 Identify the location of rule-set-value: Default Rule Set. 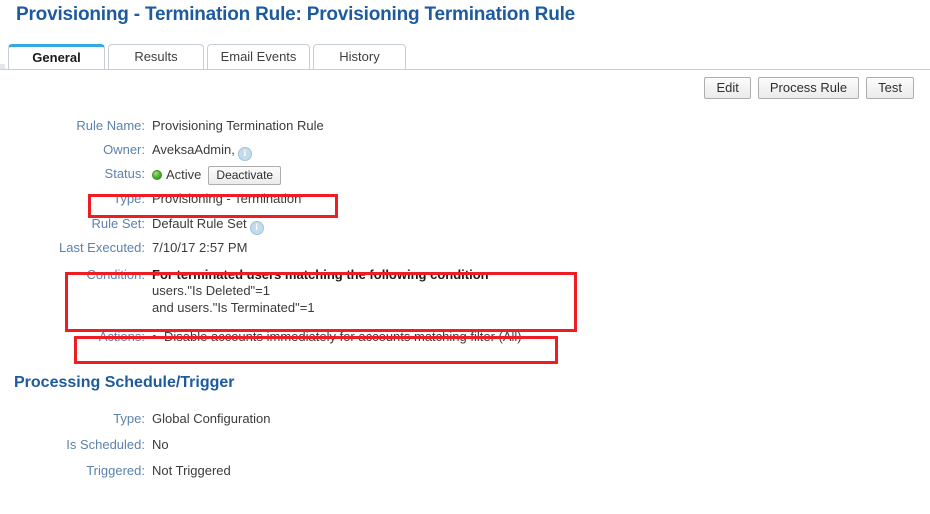
(199, 223).